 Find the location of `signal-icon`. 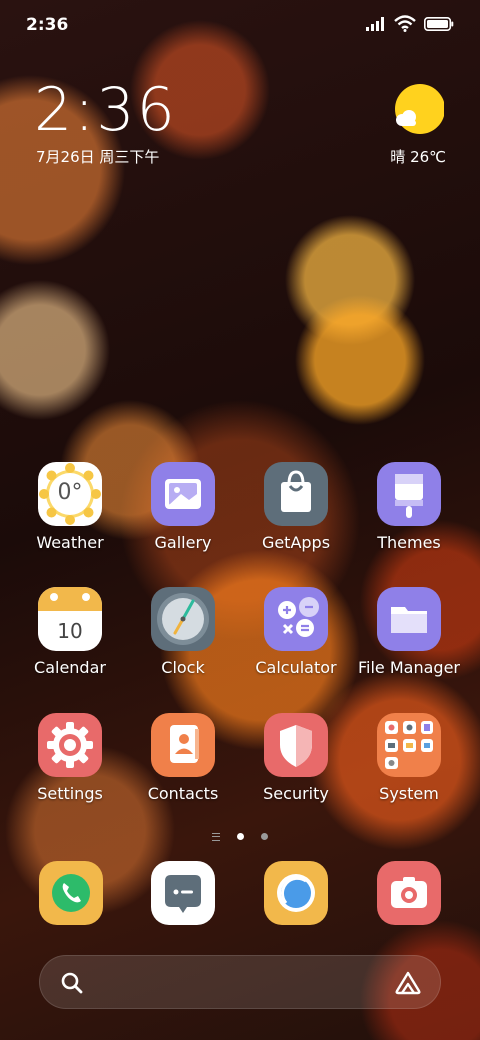

signal-icon is located at coordinates (375, 24).